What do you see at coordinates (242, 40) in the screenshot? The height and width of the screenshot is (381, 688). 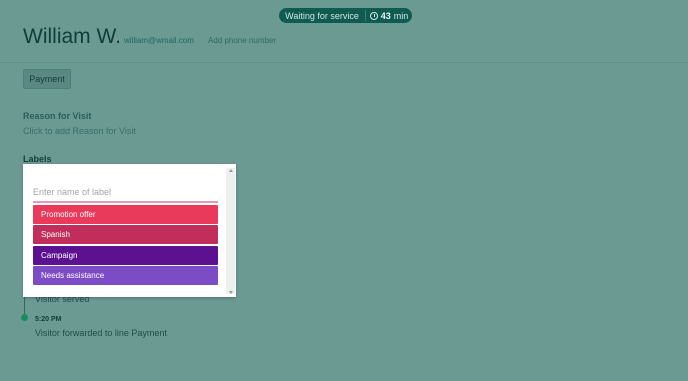 I see `add-phone-link: Add phone number` at bounding box center [242, 40].